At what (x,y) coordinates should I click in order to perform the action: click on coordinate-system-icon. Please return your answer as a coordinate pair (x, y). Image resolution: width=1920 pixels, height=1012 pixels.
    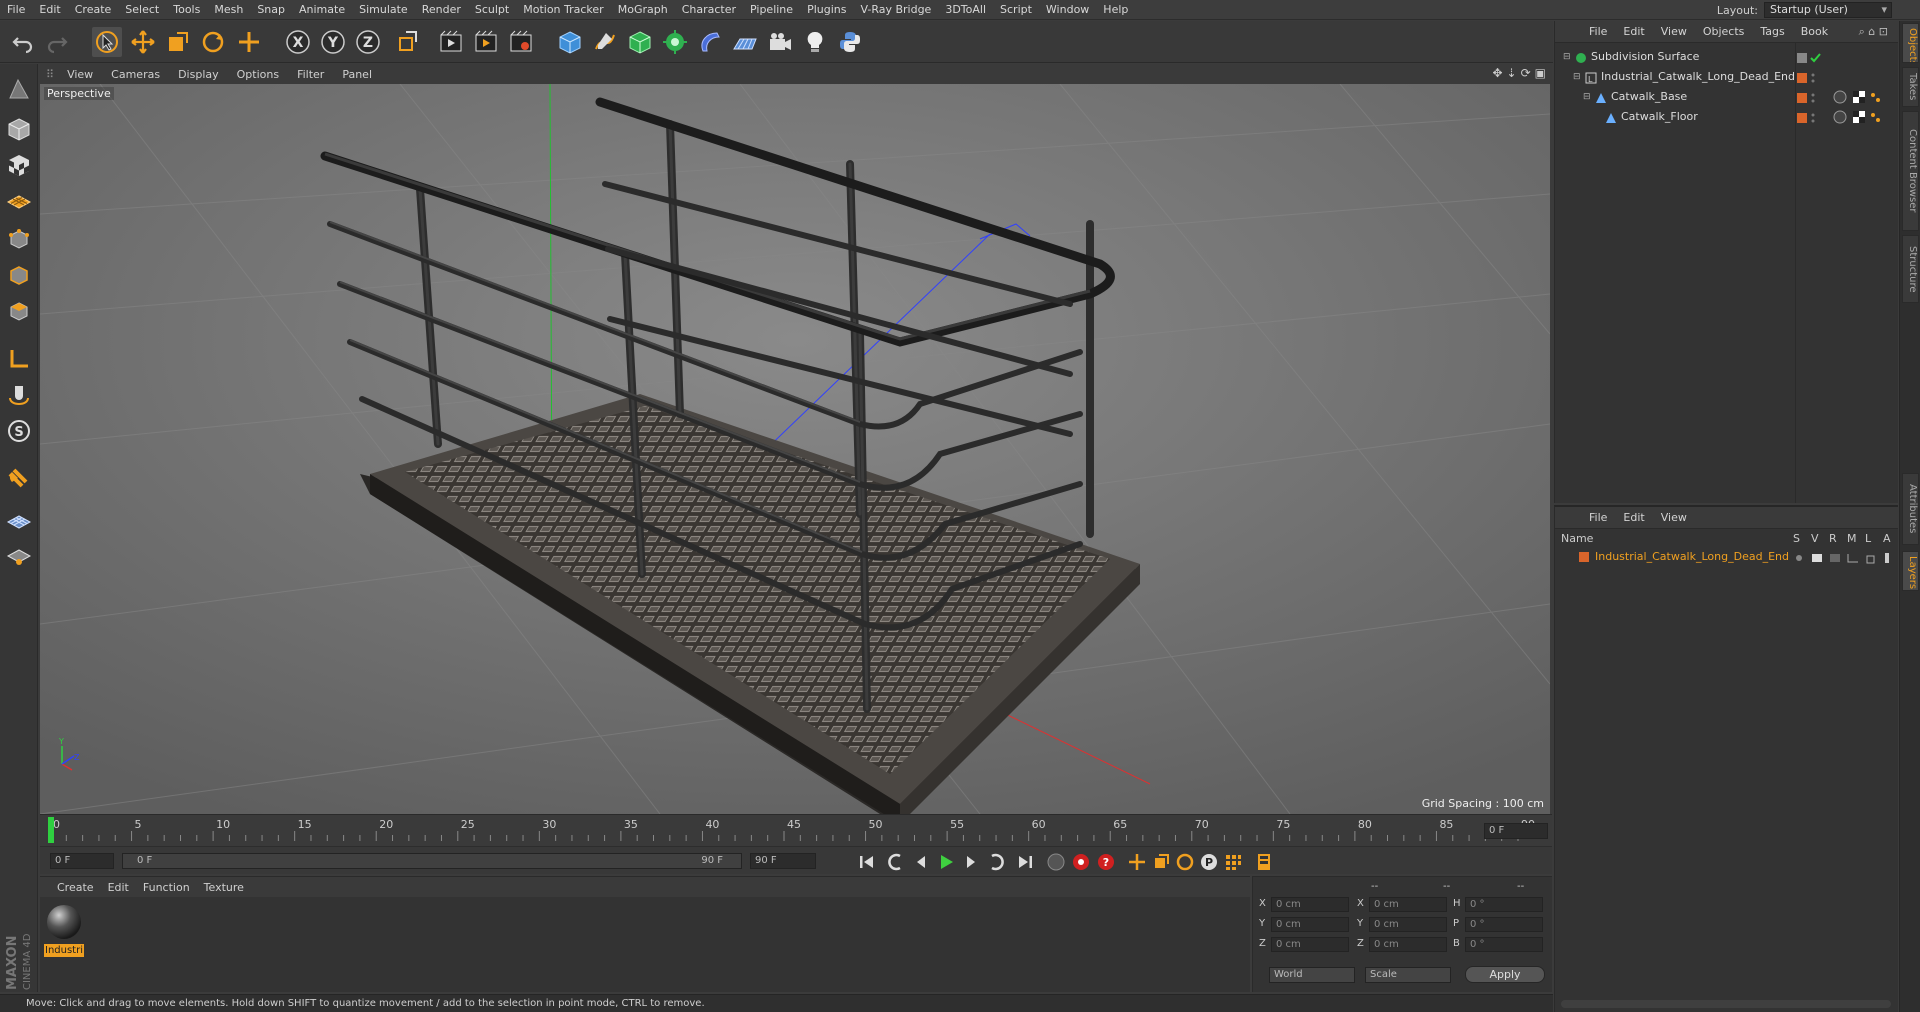
    Looking at the image, I should click on (408, 42).